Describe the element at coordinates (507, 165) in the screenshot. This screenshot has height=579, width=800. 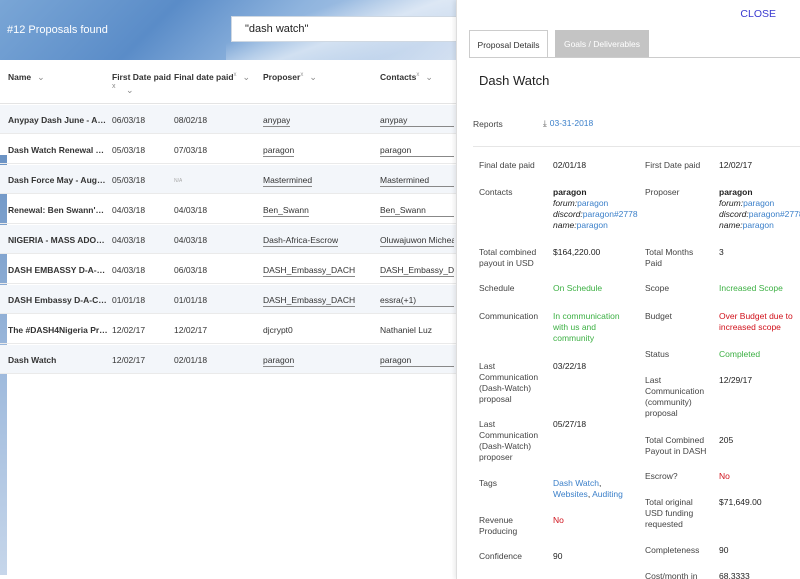
I see `final-date-paid-label: Final date paid` at that location.